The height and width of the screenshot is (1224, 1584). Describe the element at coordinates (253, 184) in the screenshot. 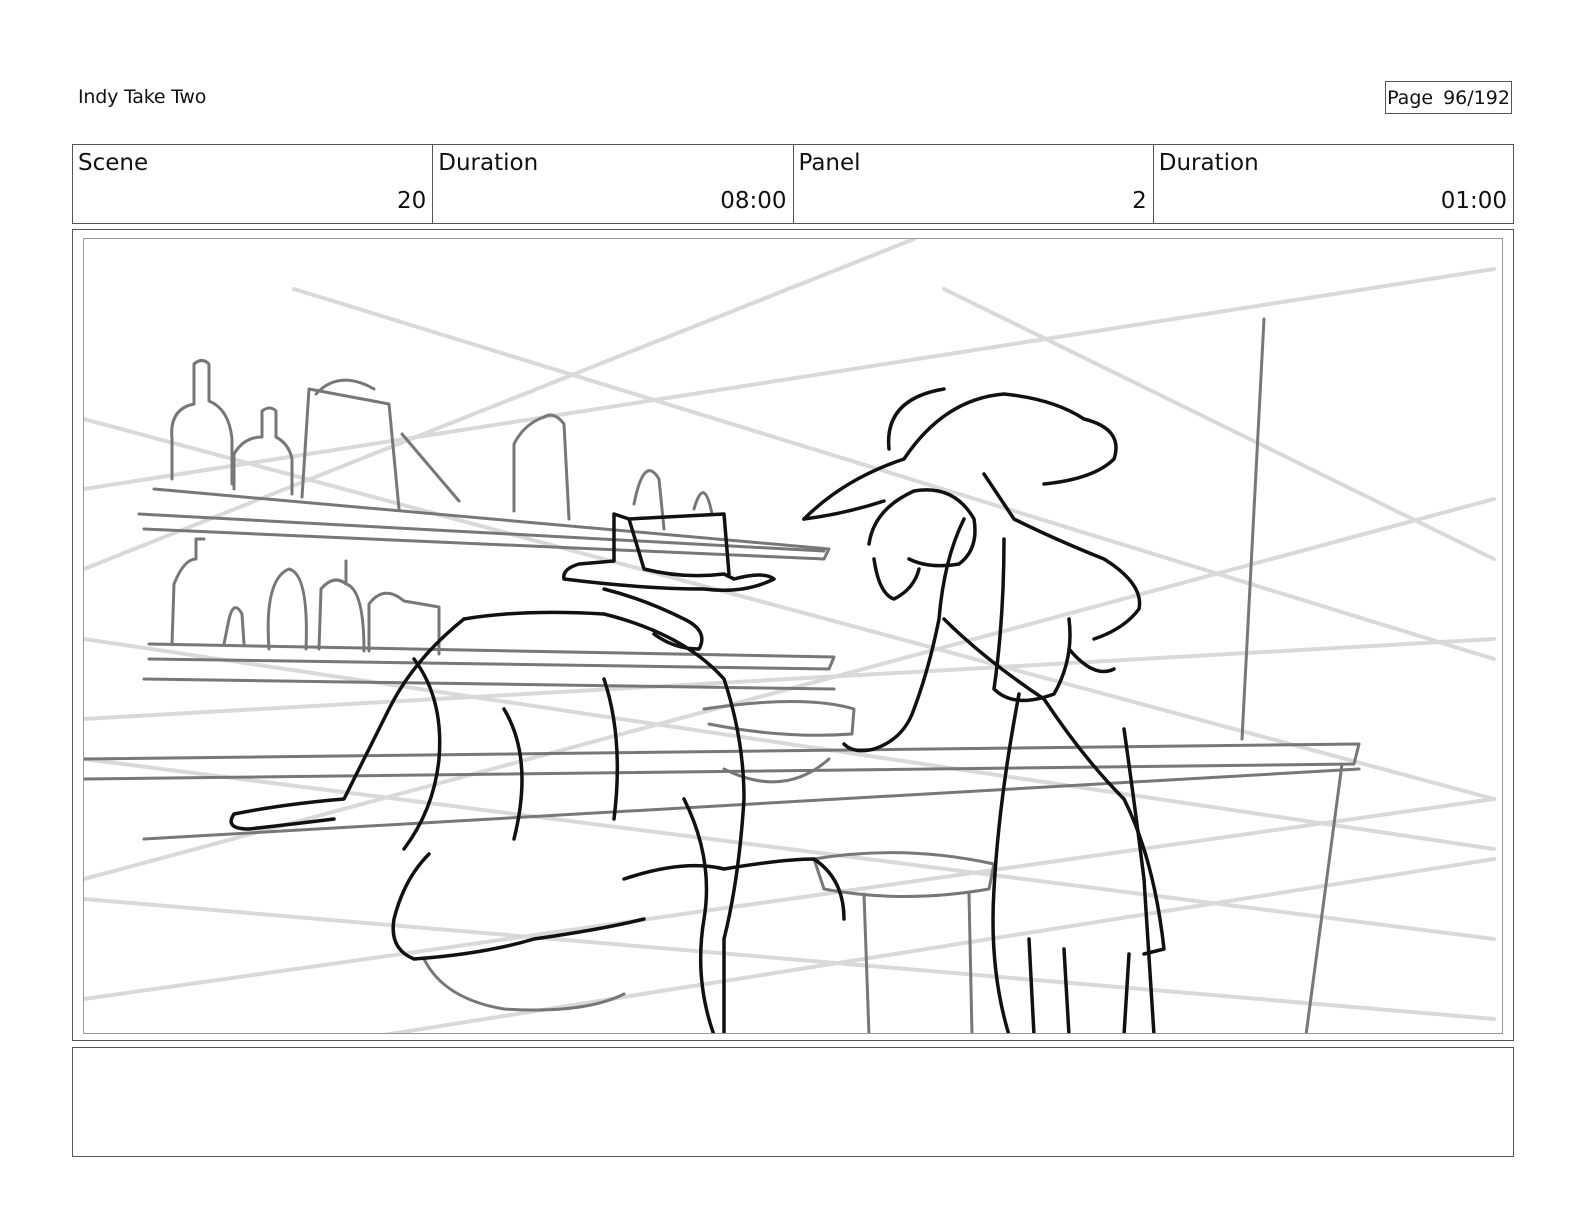

I see `scene-cell: Scene 20` at that location.